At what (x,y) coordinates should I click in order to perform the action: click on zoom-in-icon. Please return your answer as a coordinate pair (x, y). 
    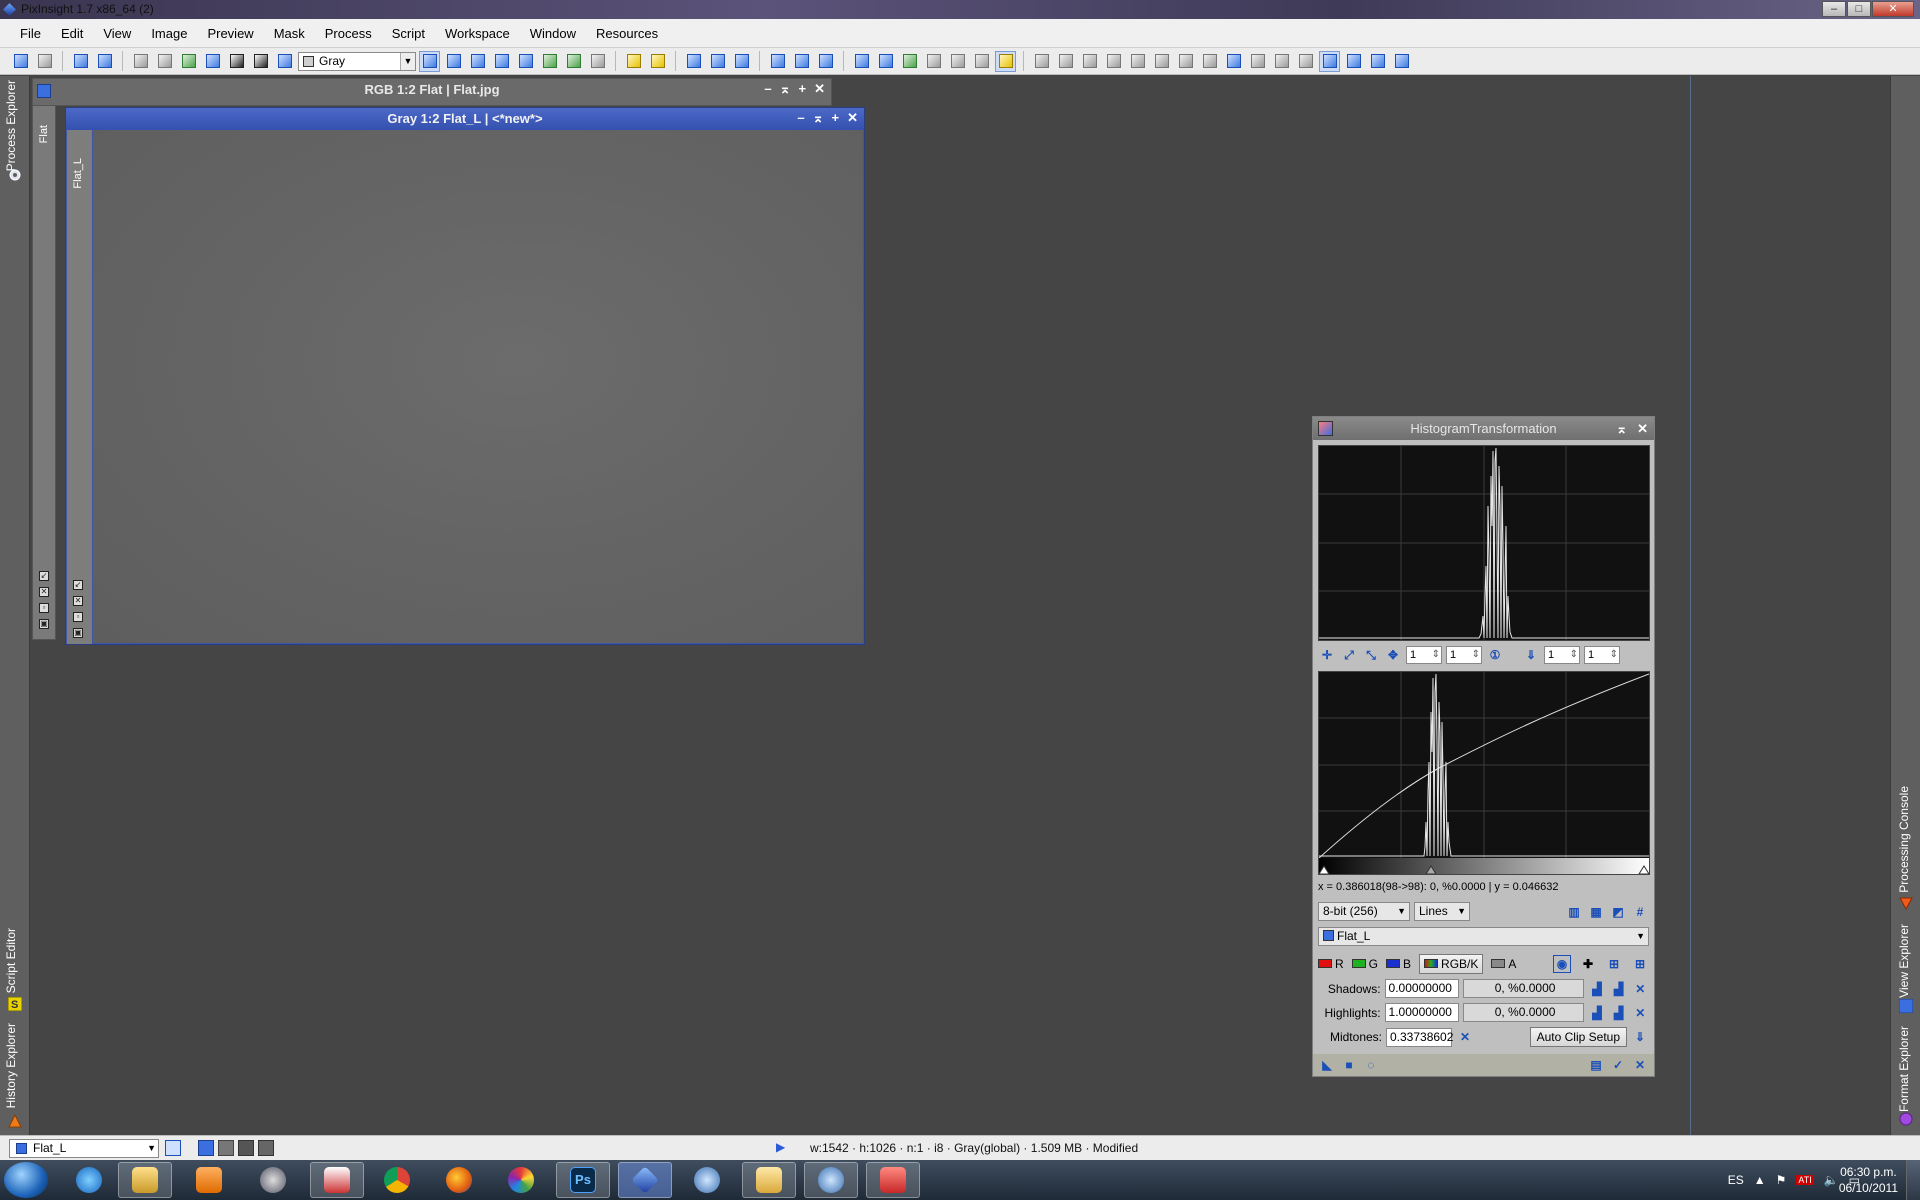
    Looking at the image, I should click on (633, 61).